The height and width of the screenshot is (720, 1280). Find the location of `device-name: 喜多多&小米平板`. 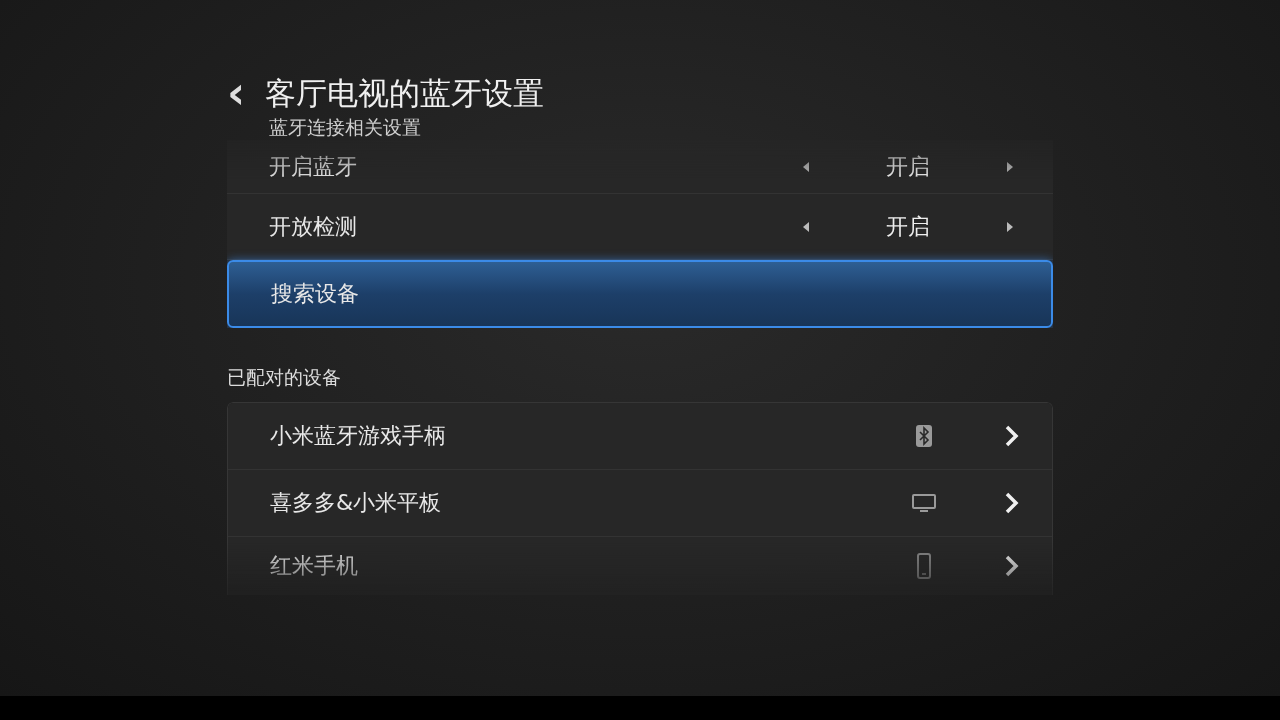

device-name: 喜多多&小米平板 is located at coordinates (356, 503).